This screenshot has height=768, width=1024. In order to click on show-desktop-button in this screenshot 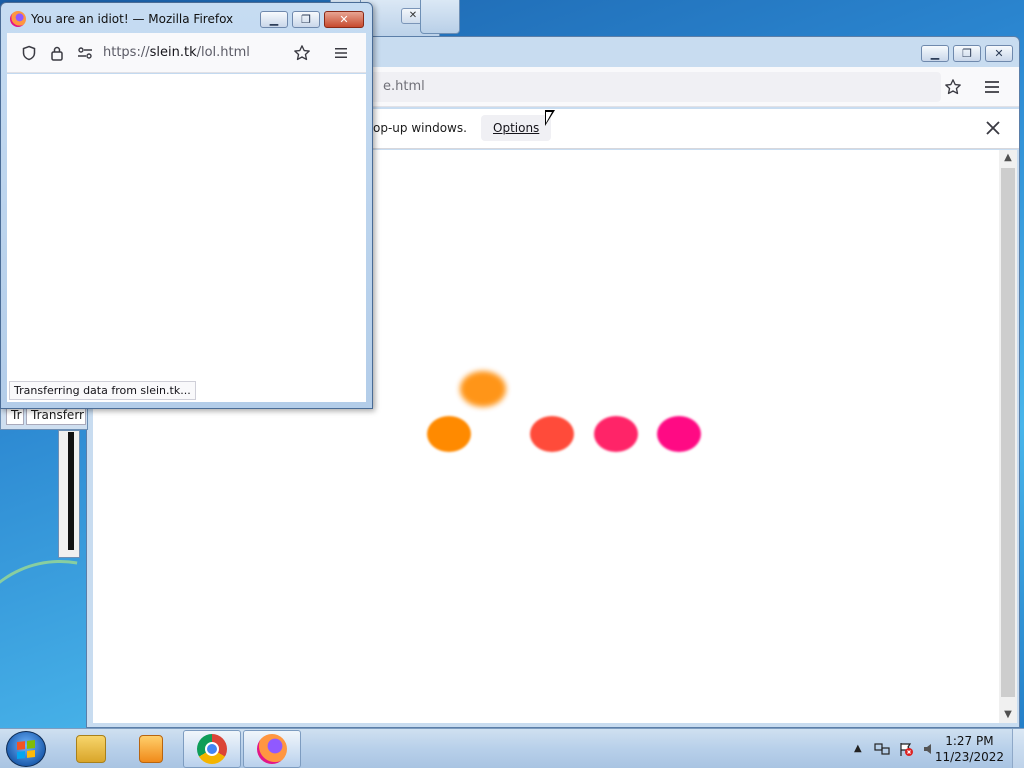, I will do `click(1018, 748)`.